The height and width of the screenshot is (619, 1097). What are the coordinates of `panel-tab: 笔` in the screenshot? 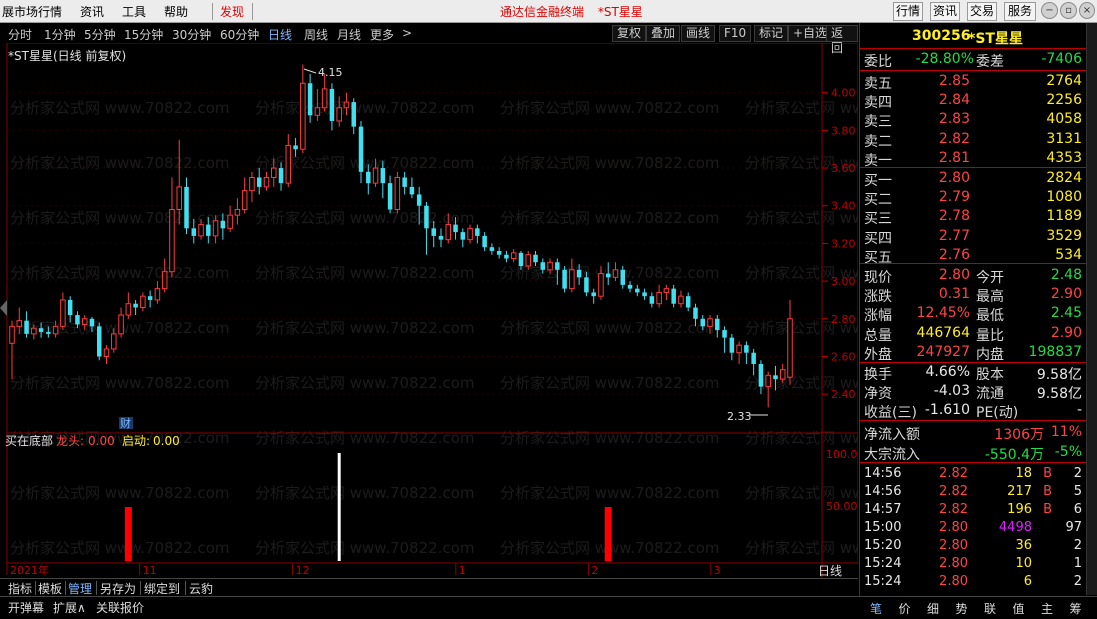 It's located at (876, 608).